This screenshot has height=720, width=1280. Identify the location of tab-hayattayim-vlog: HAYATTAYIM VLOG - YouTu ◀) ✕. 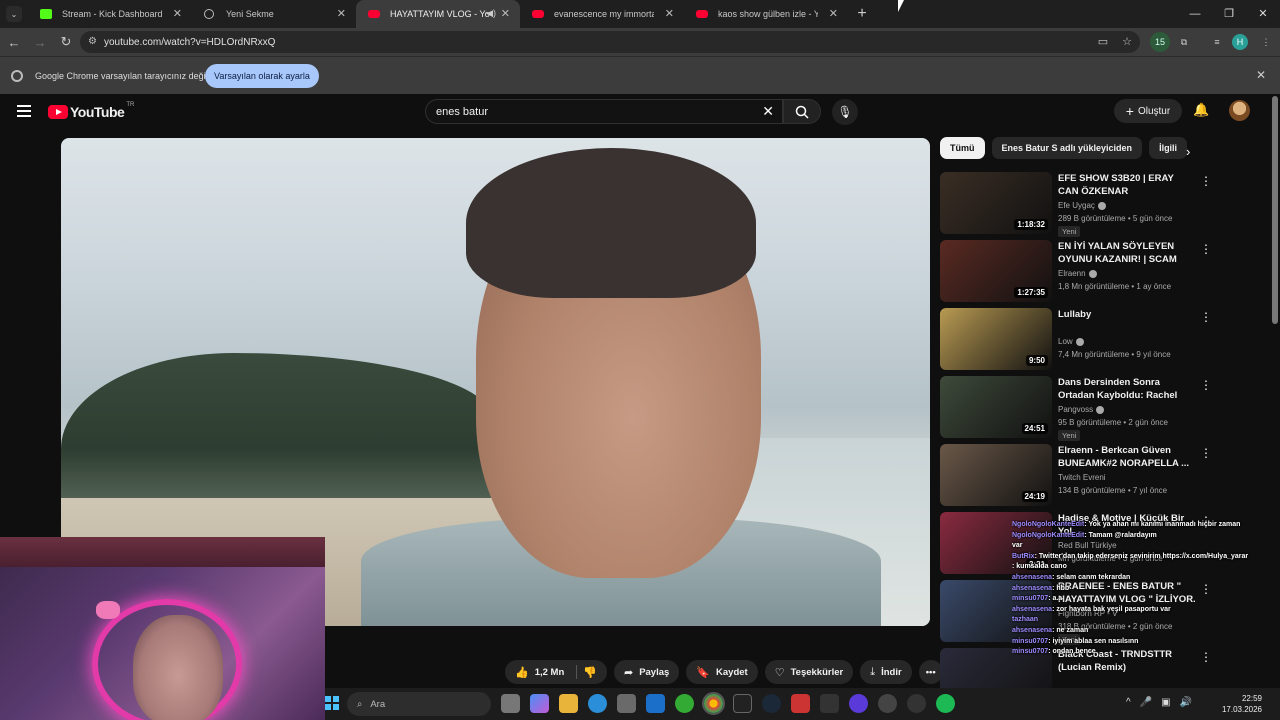
(438, 14).